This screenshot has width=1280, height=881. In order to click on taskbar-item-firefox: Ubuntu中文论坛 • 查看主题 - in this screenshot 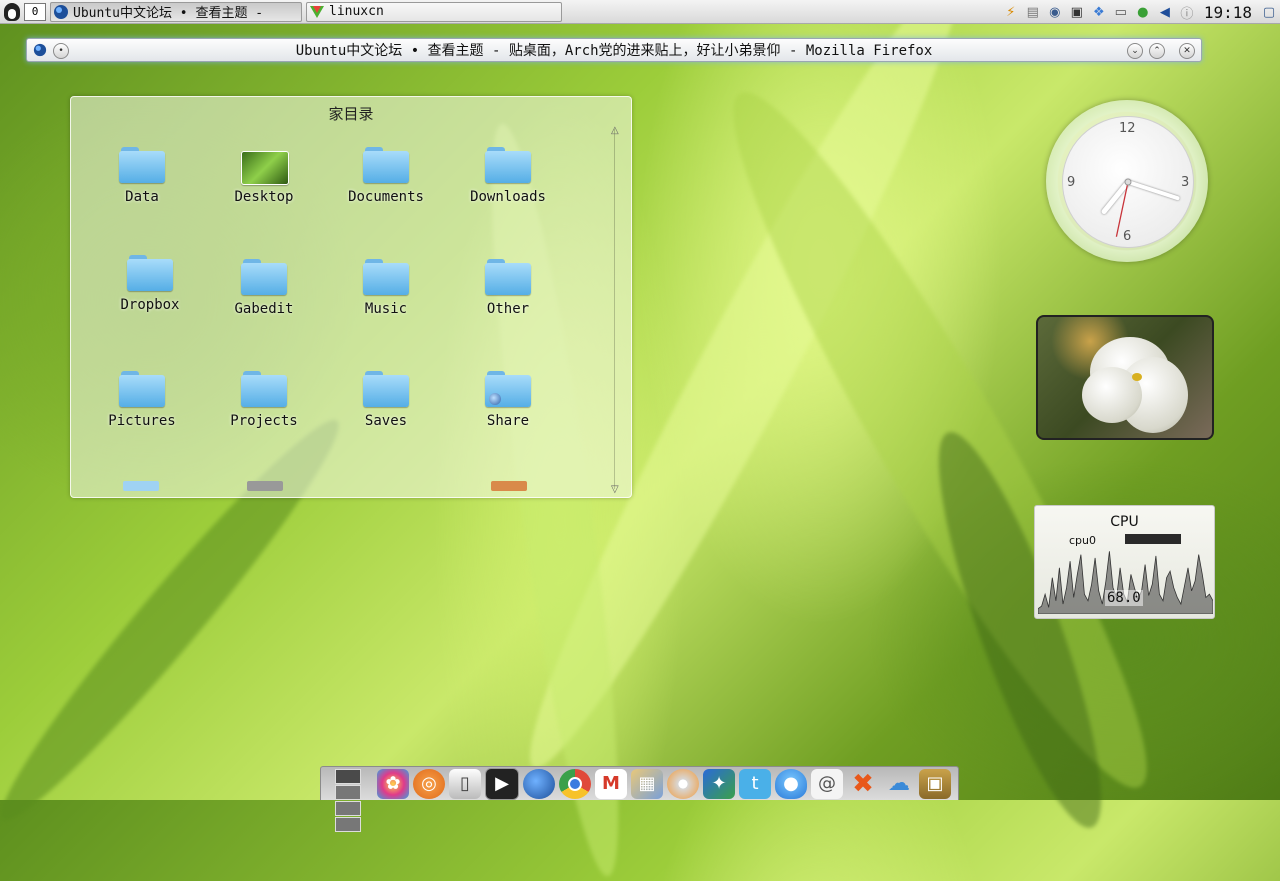, I will do `click(176, 11)`.